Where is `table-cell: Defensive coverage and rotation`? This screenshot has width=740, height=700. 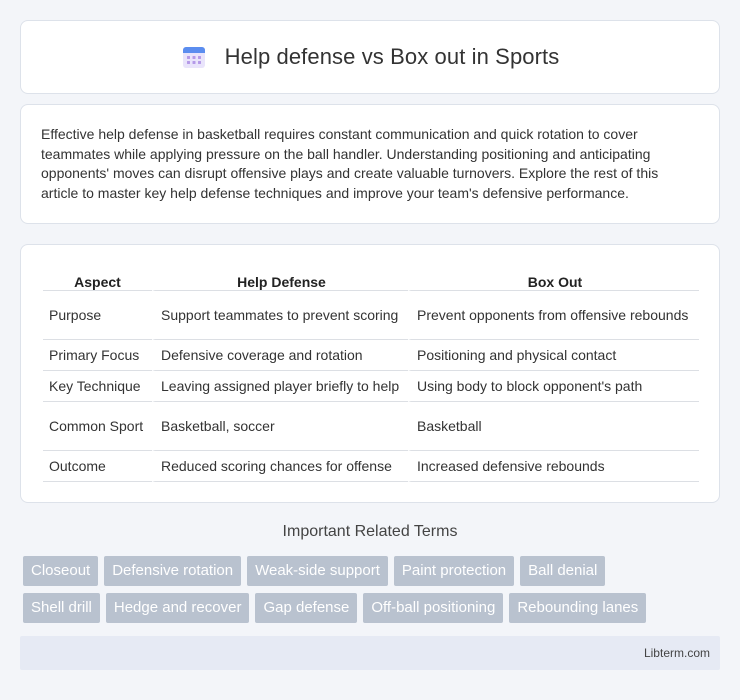
table-cell: Defensive coverage and rotation is located at coordinates (280, 355).